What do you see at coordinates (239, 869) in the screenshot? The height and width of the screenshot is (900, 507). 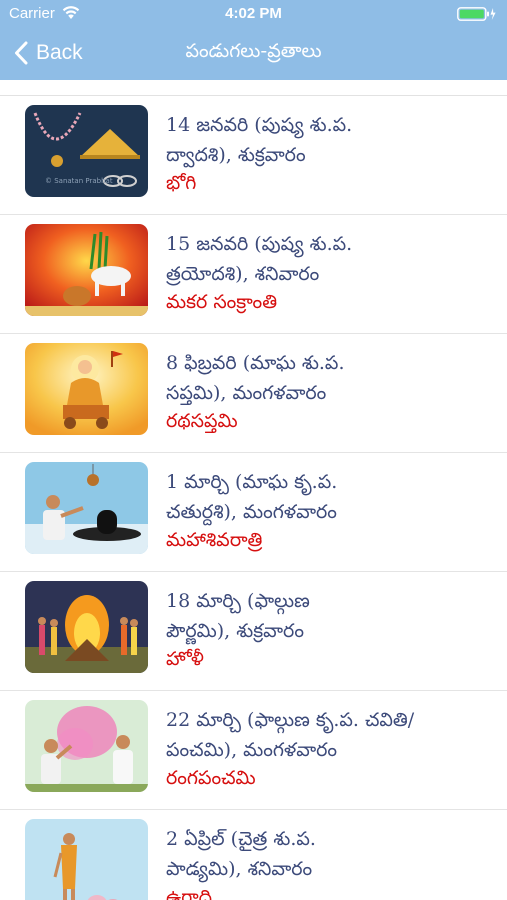 I see `date-line-2: పాడ్యమి), శనివారం` at bounding box center [239, 869].